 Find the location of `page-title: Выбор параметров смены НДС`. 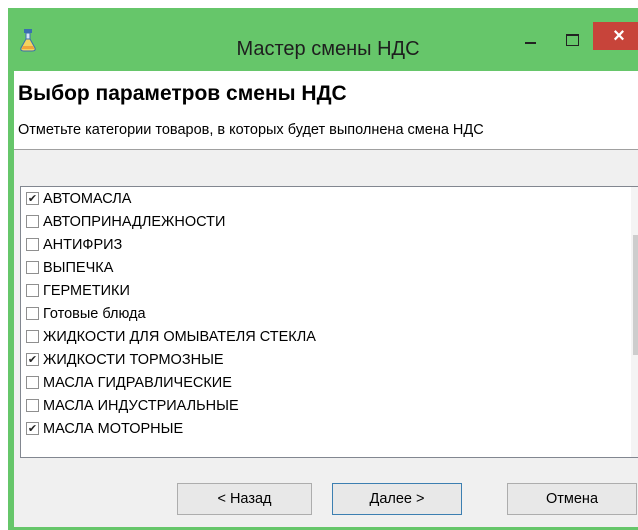

page-title: Выбор параметров смены НДС is located at coordinates (182, 93).